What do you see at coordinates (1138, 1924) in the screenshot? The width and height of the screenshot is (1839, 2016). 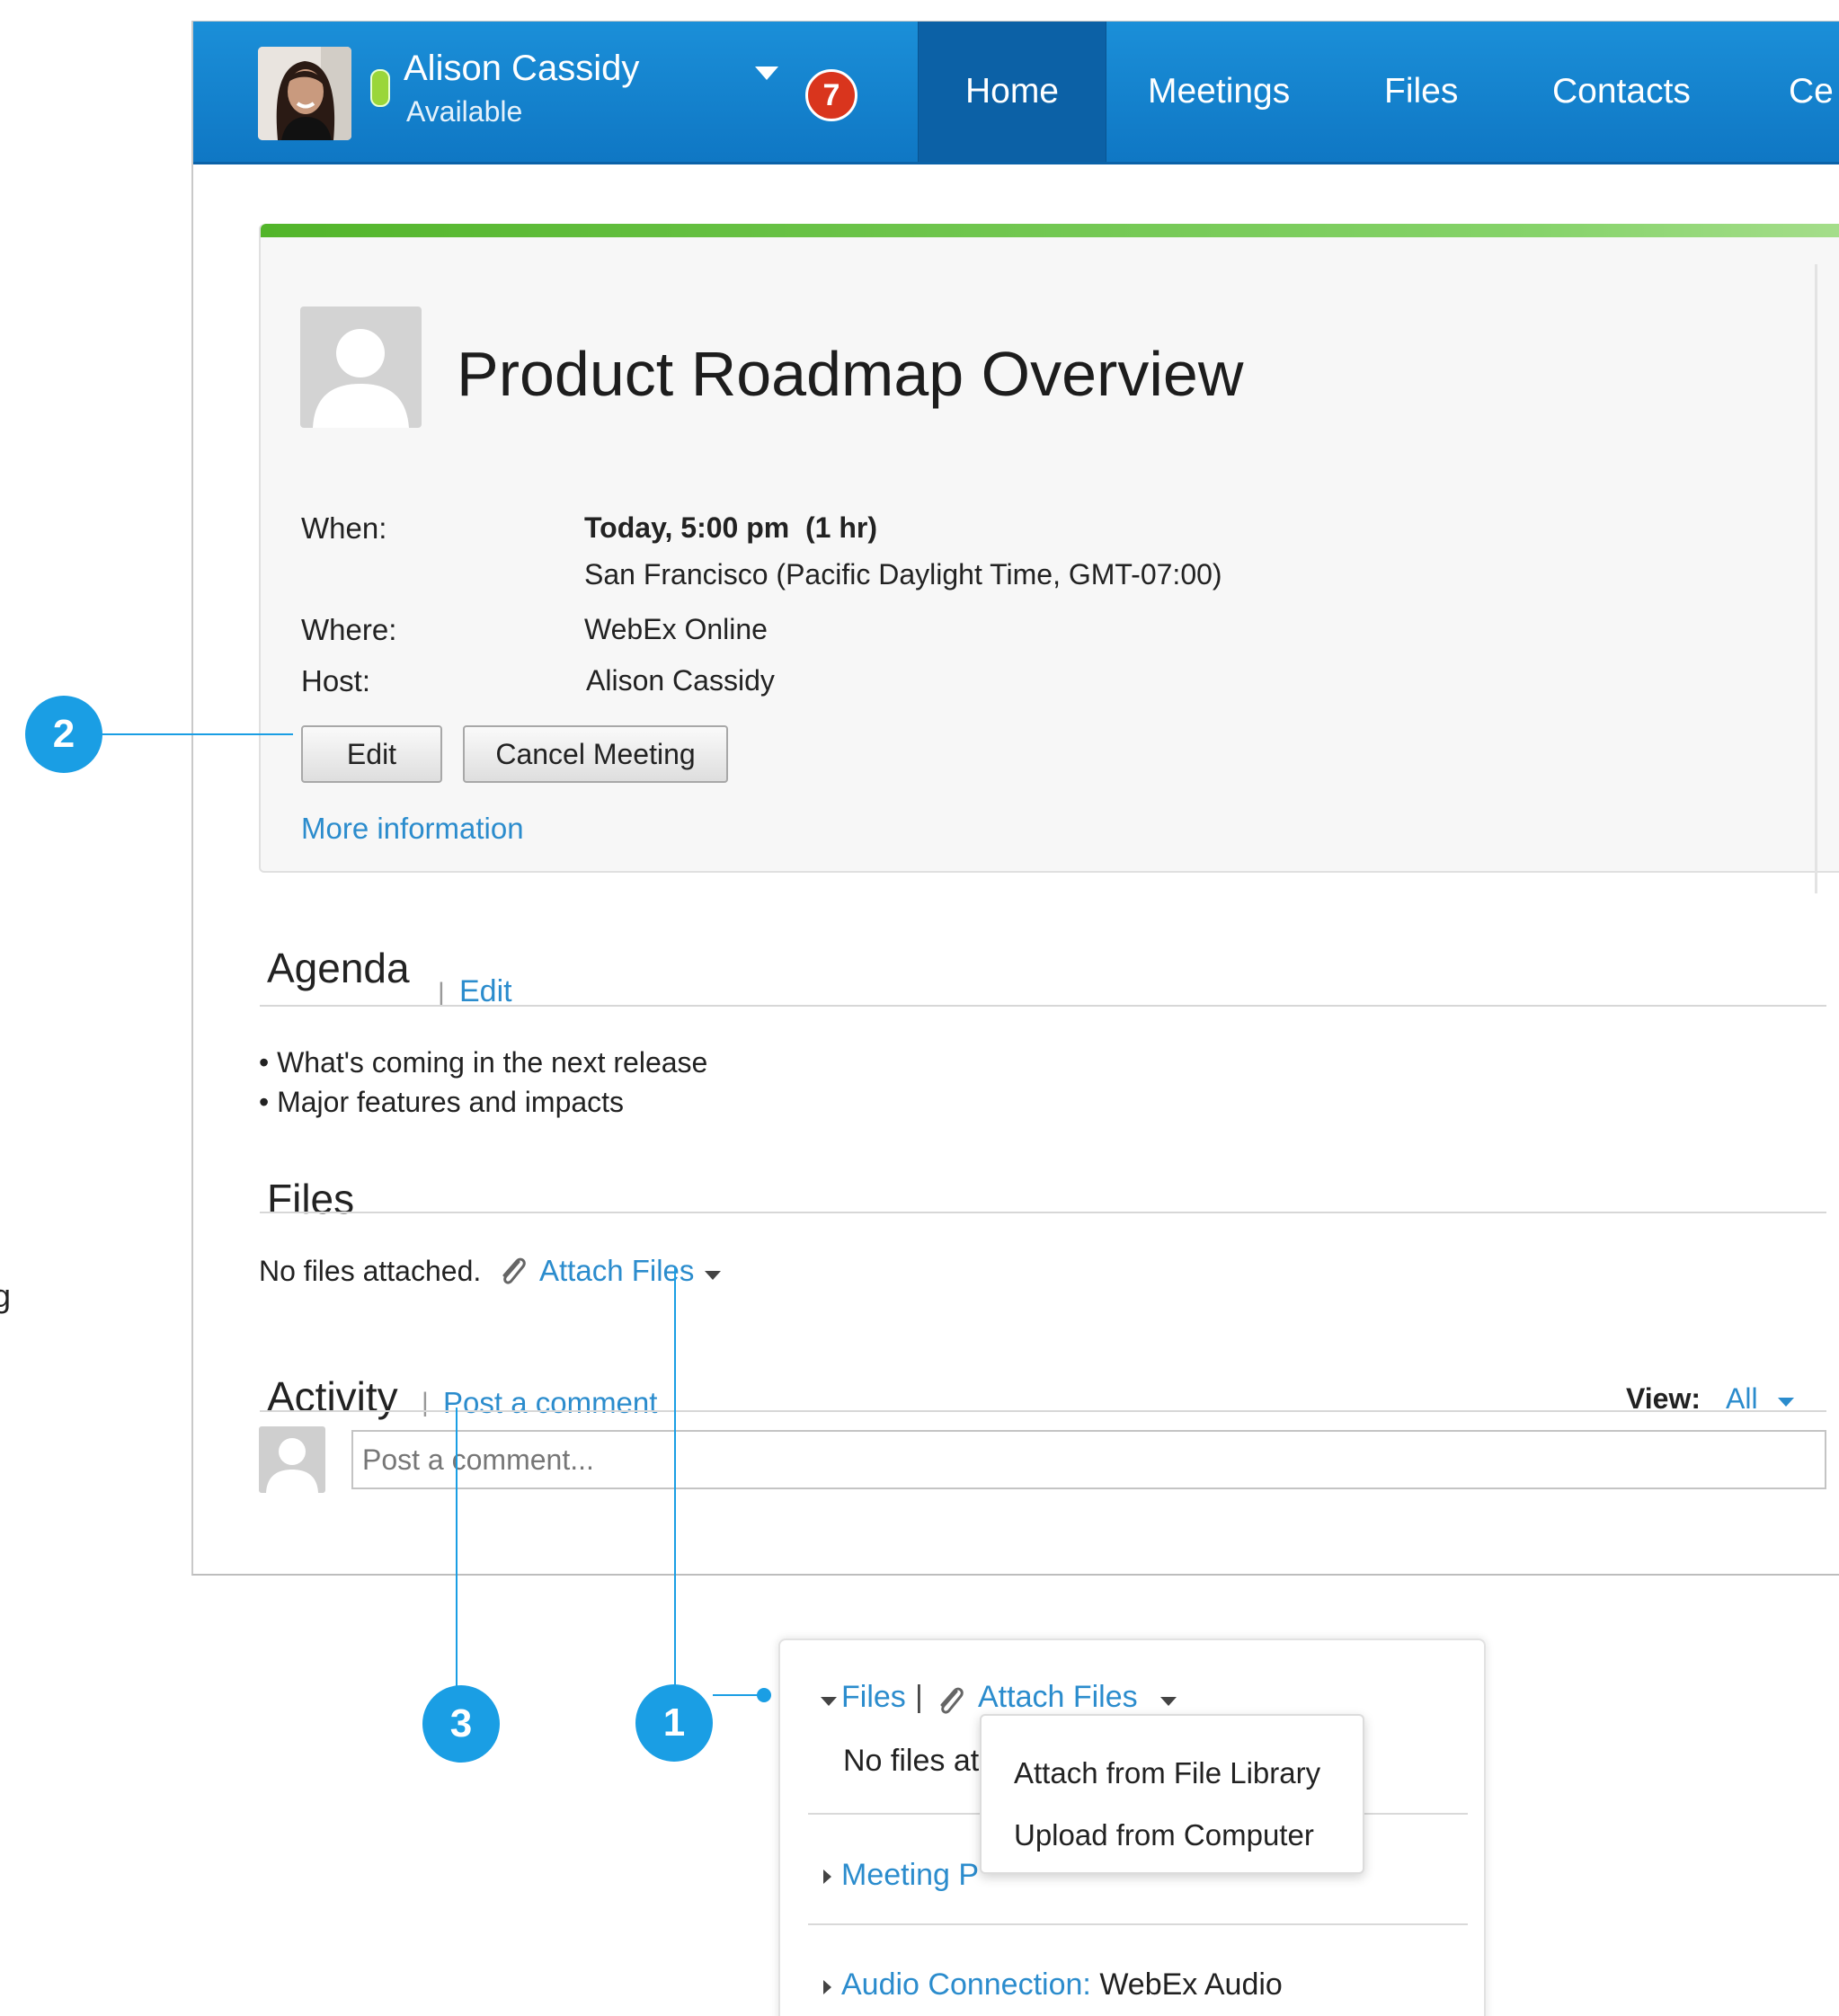 I see `inset-divider` at bounding box center [1138, 1924].